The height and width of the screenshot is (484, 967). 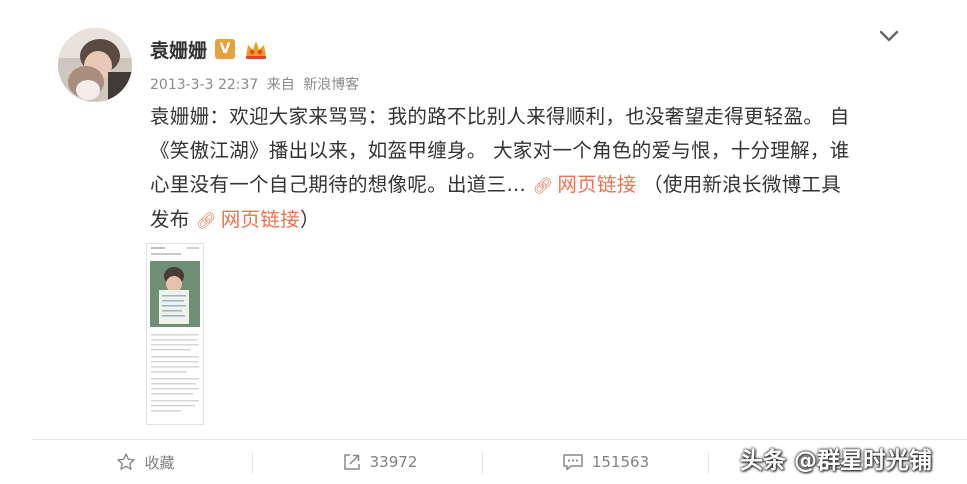 What do you see at coordinates (351, 462) in the screenshot?
I see `repost-icon` at bounding box center [351, 462].